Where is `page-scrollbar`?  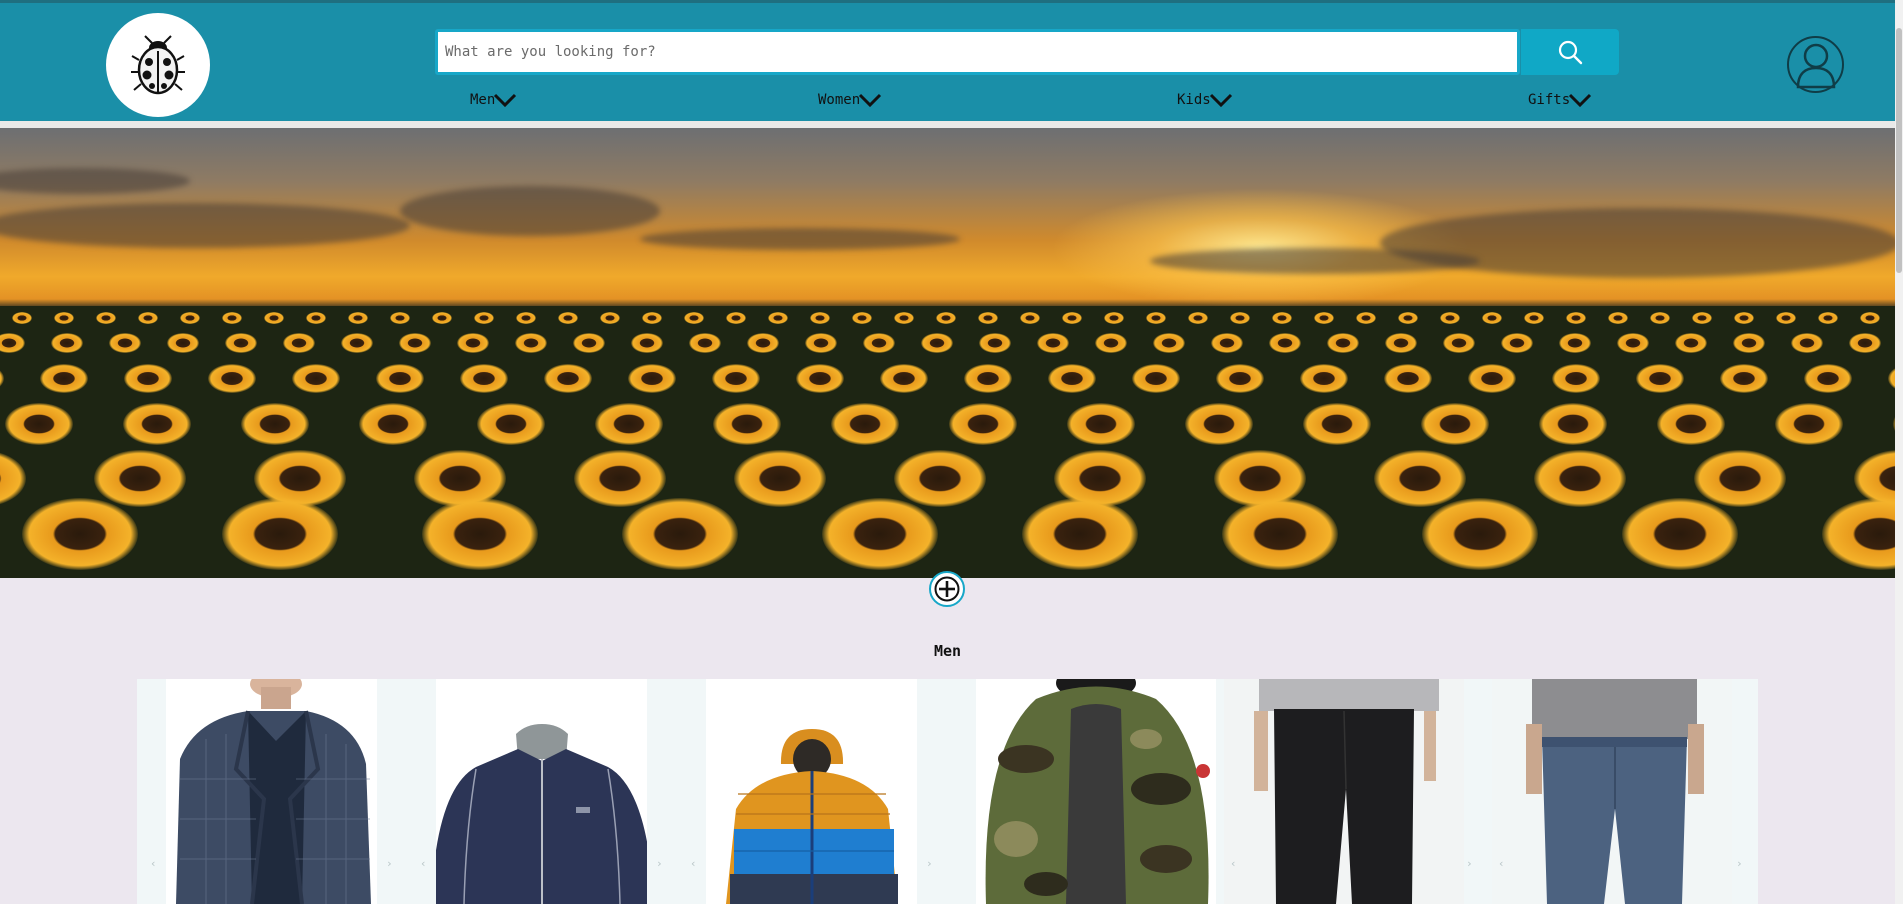 page-scrollbar is located at coordinates (1899, 452).